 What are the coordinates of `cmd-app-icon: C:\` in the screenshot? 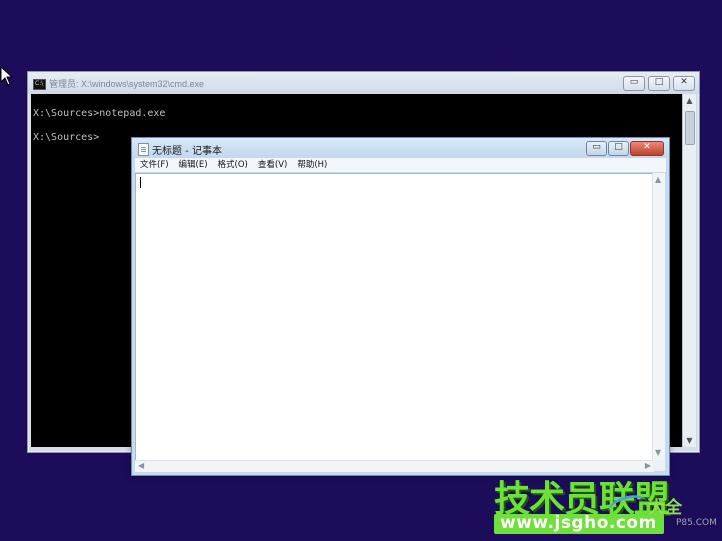 It's located at (39, 84).